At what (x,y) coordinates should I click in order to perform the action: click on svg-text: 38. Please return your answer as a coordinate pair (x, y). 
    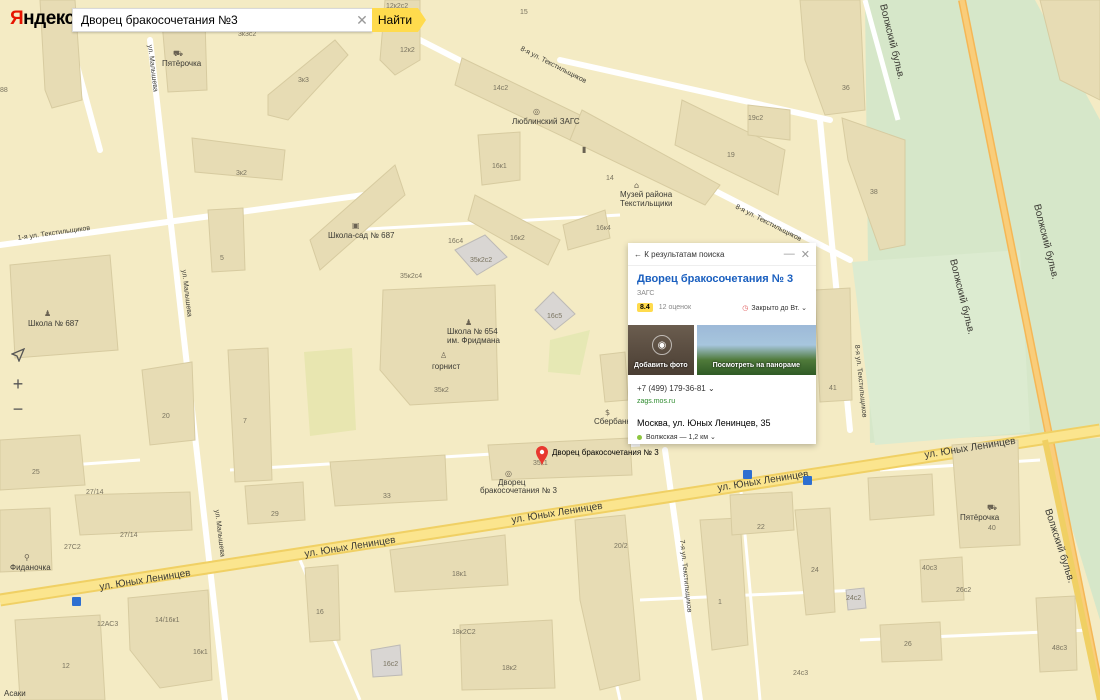
    Looking at the image, I should click on (874, 192).